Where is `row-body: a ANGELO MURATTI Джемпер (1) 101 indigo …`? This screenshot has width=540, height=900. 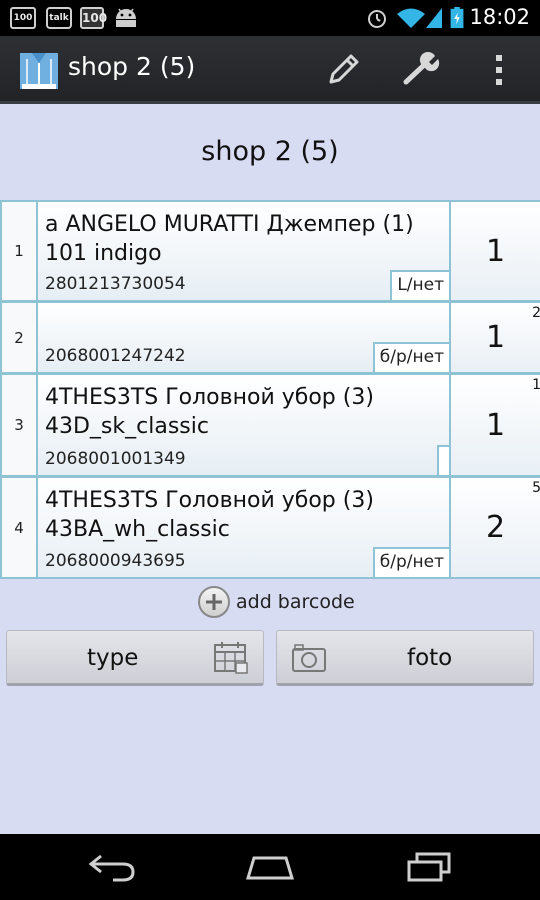
row-body: a ANGELO MURATTI Джемпер (1) 101 indigo … is located at coordinates (243, 251).